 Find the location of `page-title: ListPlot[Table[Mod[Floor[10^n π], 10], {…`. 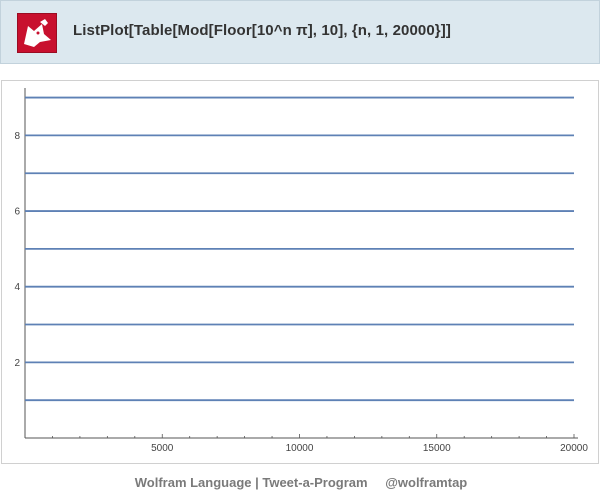

page-title: ListPlot[Table[Mod[Floor[10^n π], 10], {… is located at coordinates (262, 30).